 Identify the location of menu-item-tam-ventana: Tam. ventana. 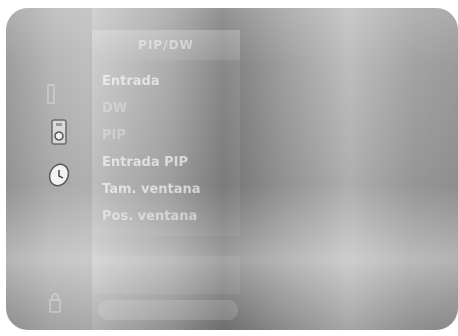
(151, 189).